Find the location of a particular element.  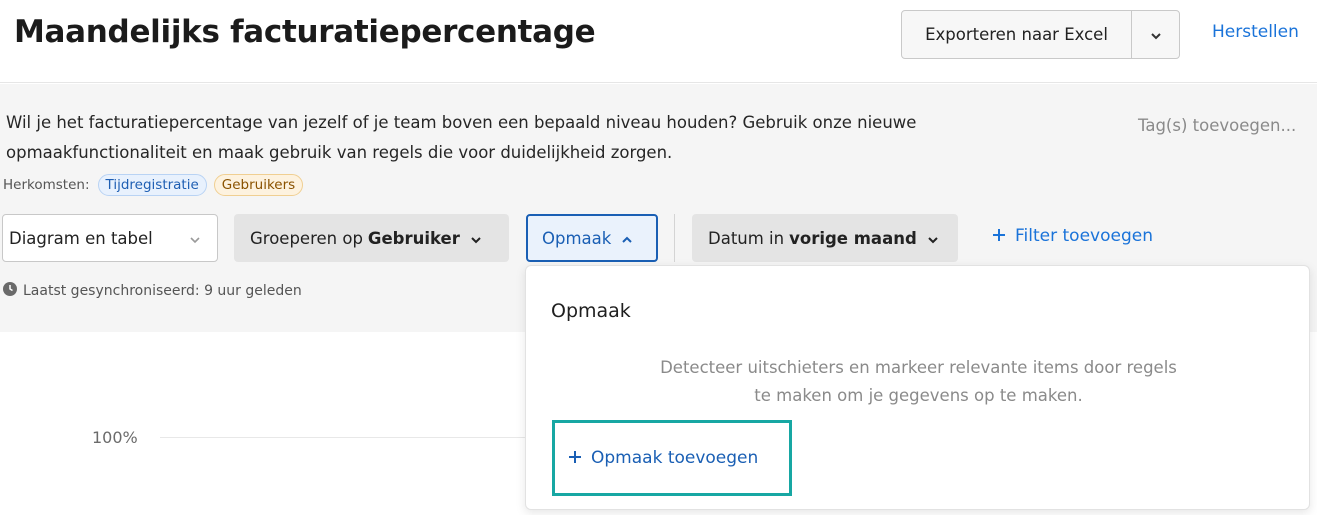

toolbar-divider is located at coordinates (674, 238).